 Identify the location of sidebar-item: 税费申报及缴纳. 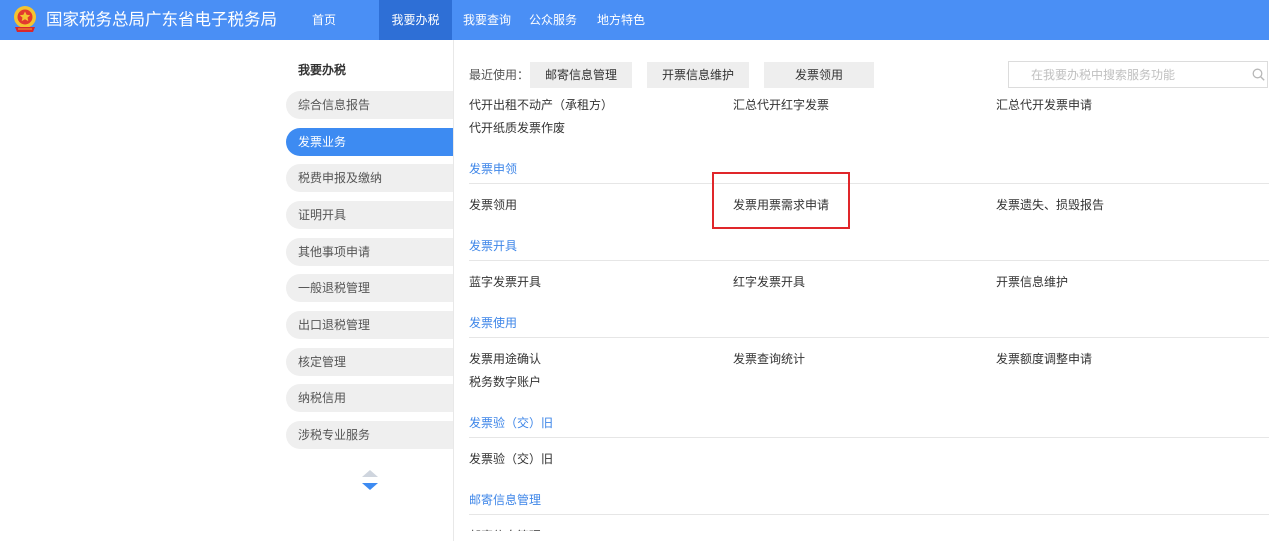
(369, 178).